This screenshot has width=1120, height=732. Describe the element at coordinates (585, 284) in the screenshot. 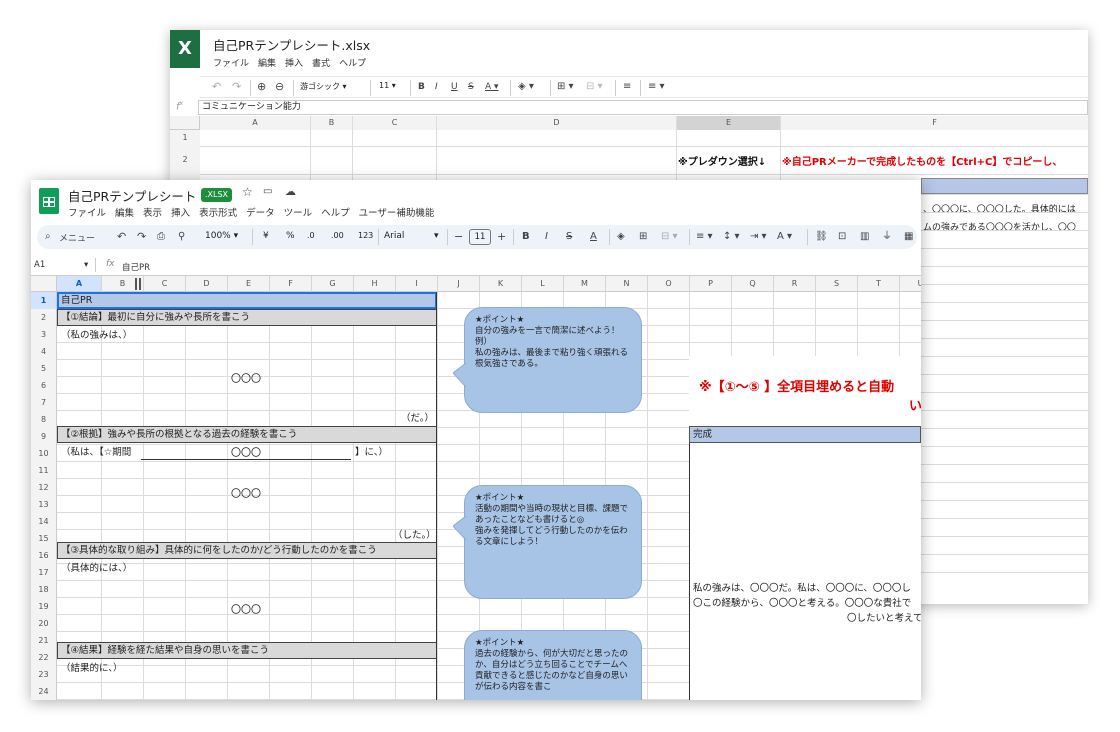

I see `column-header-m: M` at that location.